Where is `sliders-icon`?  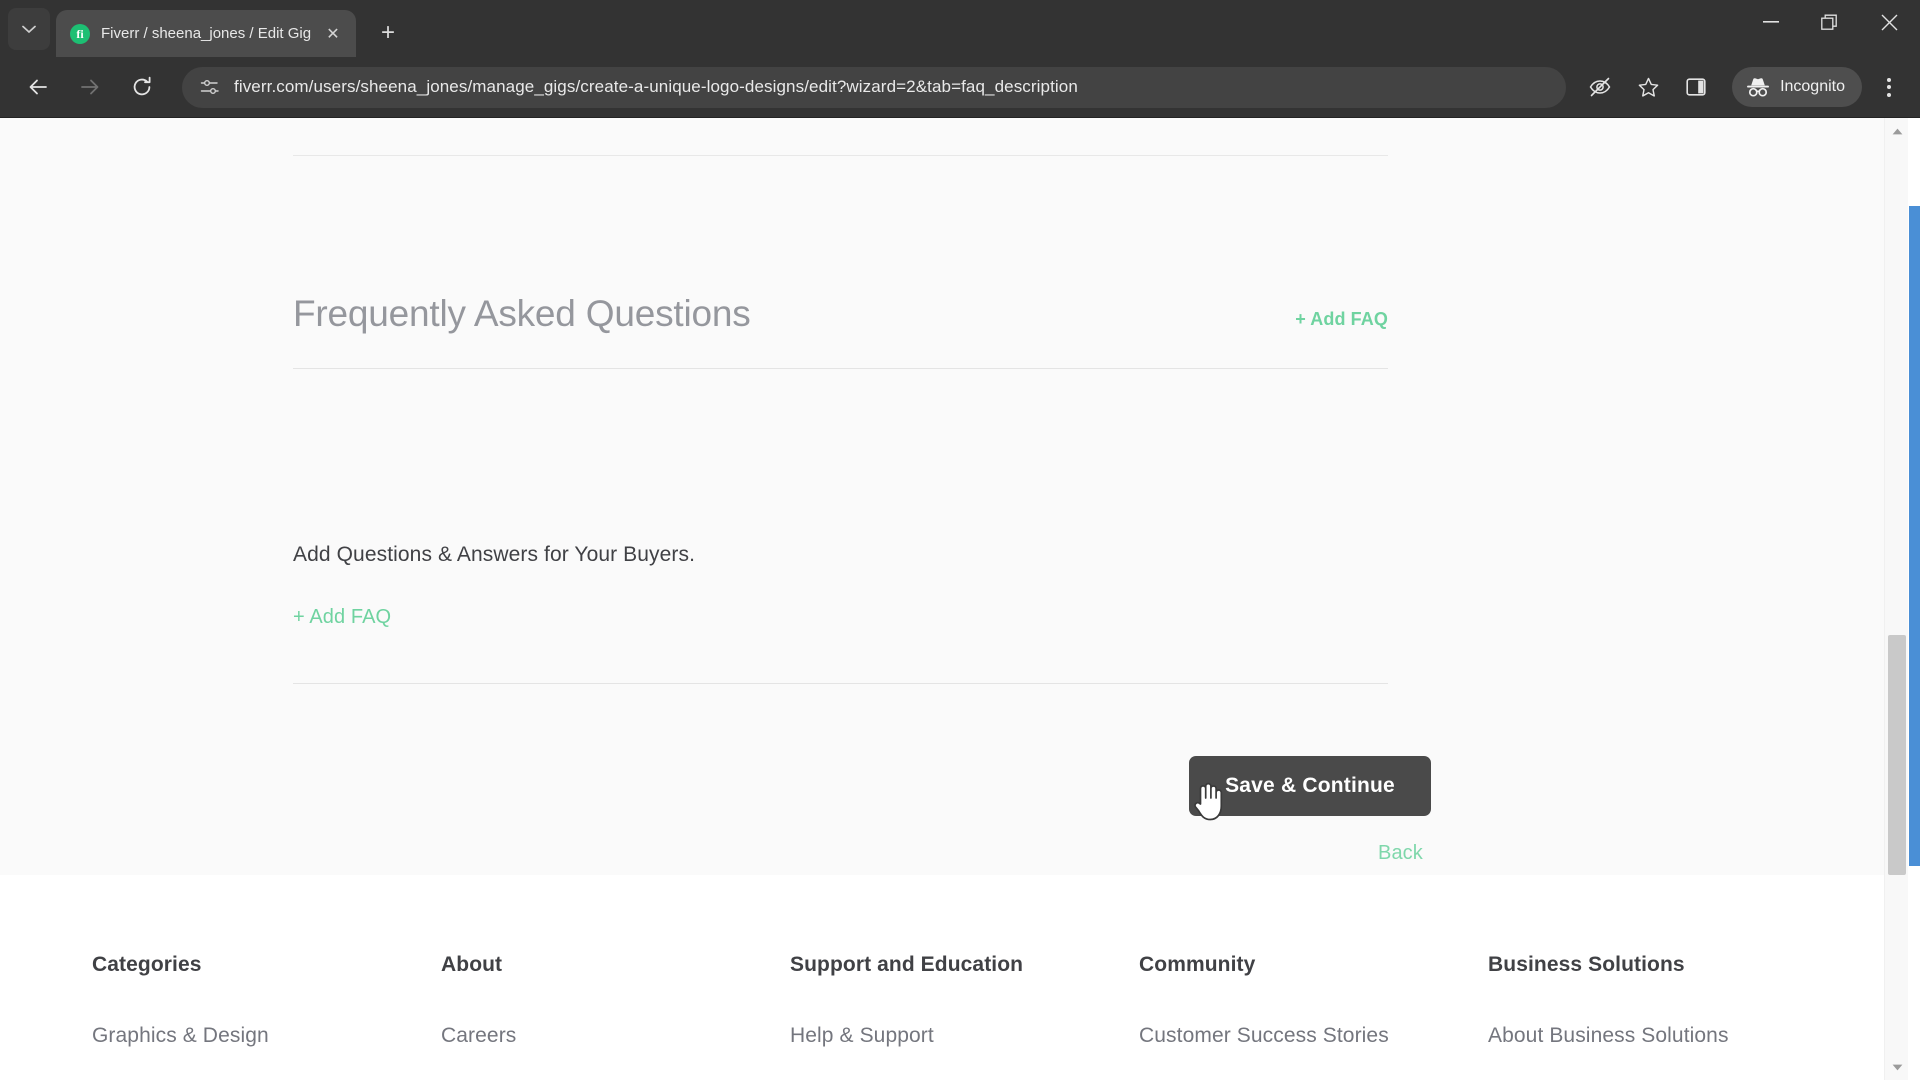 sliders-icon is located at coordinates (209, 87).